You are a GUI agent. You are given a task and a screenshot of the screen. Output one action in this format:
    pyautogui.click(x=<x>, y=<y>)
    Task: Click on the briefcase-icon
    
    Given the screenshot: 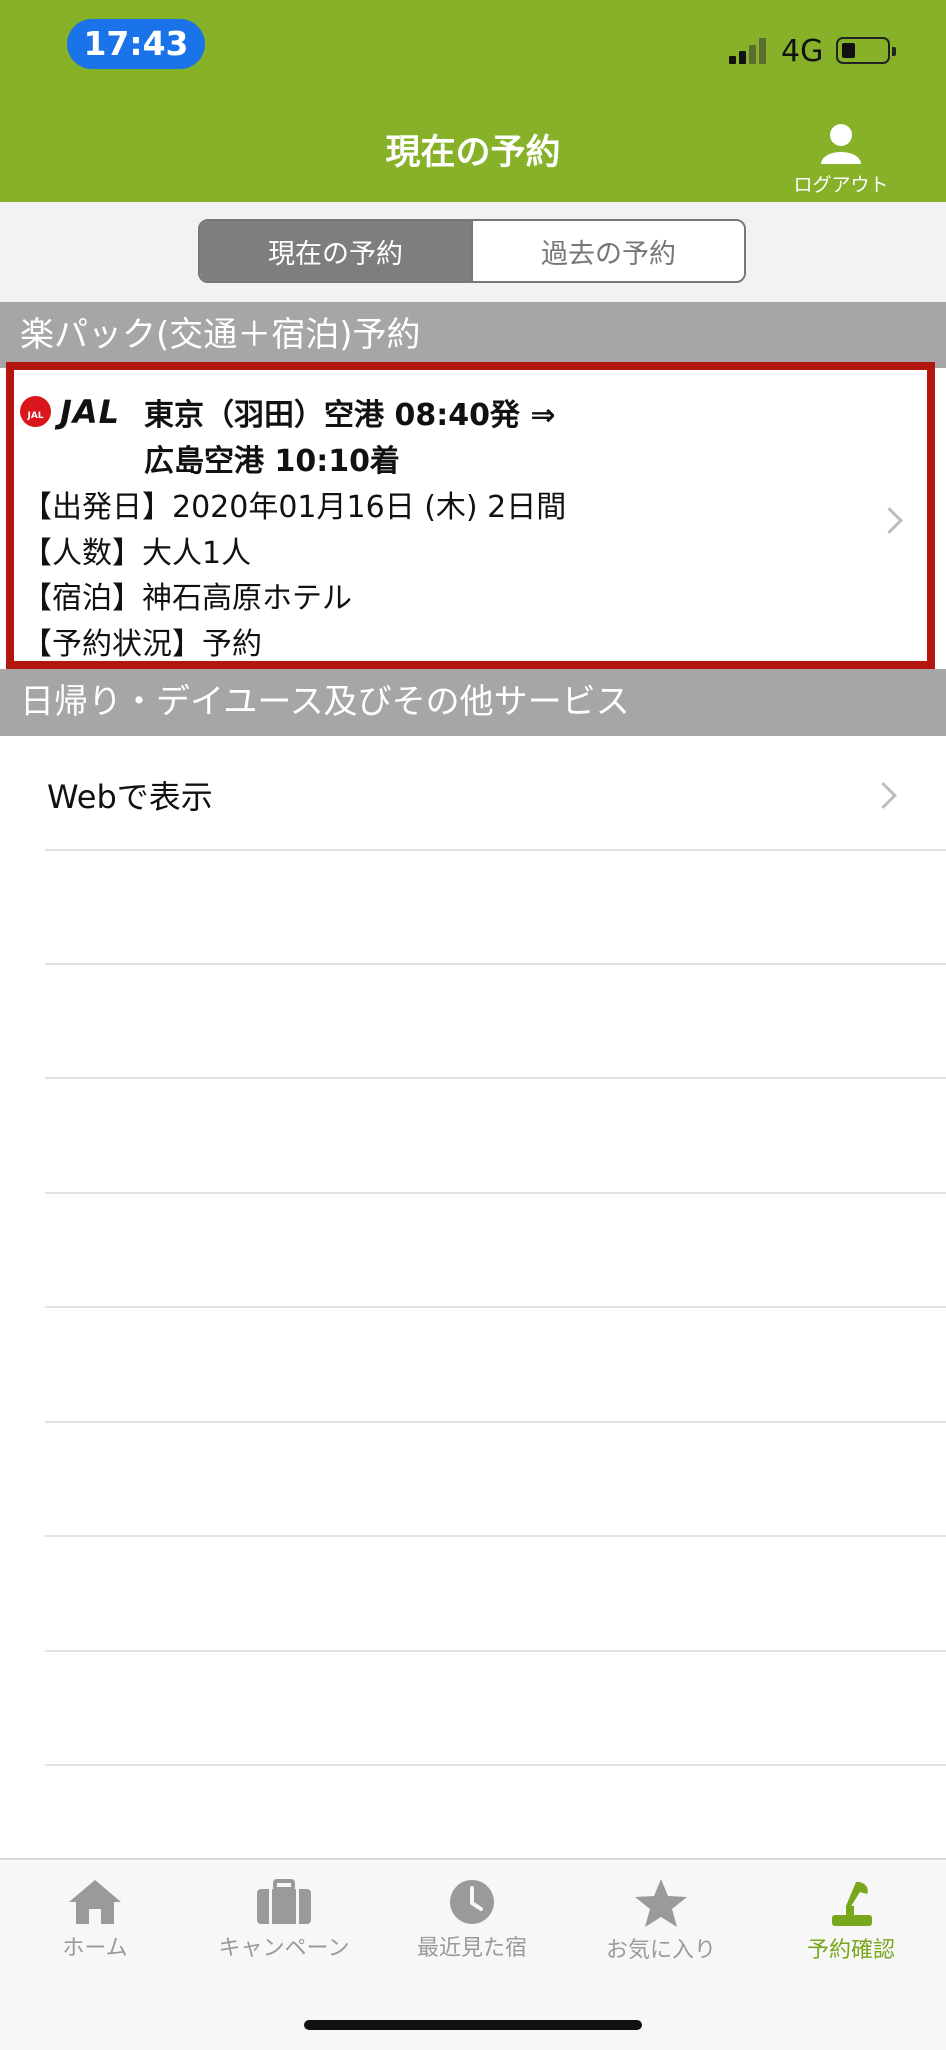 What is the action you would take?
    pyautogui.click(x=284, y=1901)
    